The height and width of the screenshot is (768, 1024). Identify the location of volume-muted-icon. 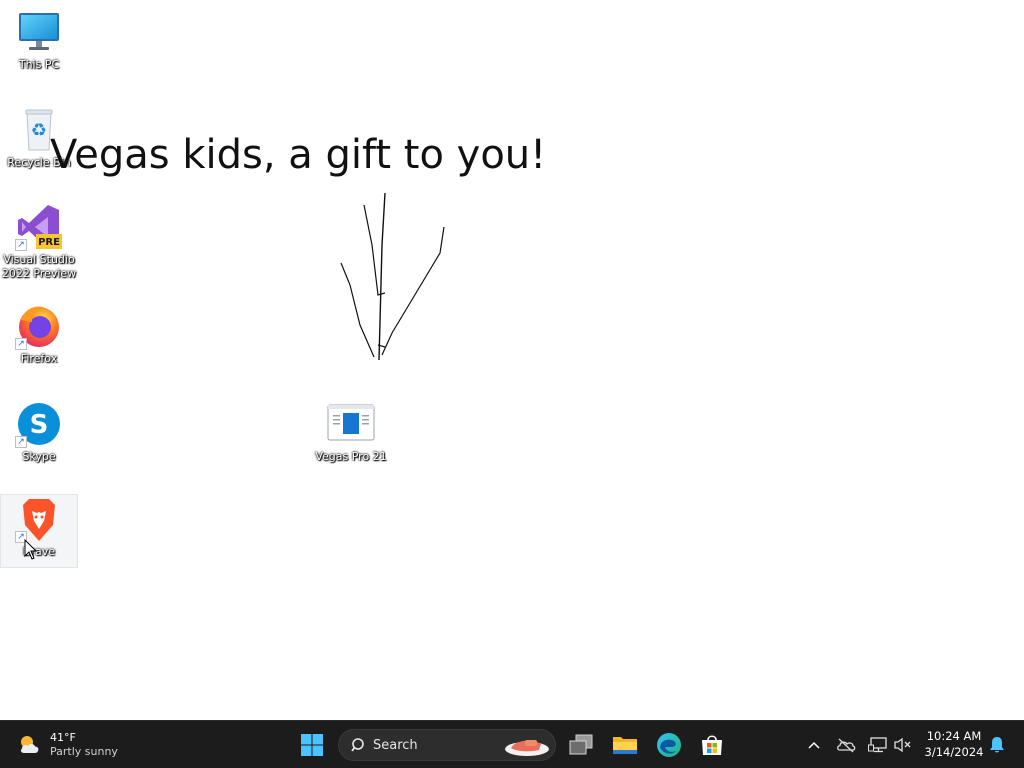
(902, 745).